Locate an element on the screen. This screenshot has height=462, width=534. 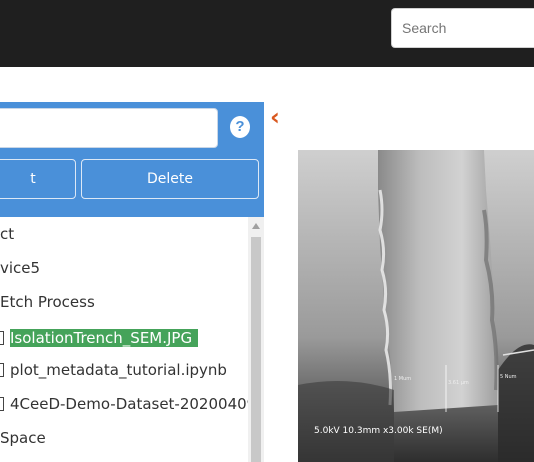
delete-button: Delete is located at coordinates (170, 179).